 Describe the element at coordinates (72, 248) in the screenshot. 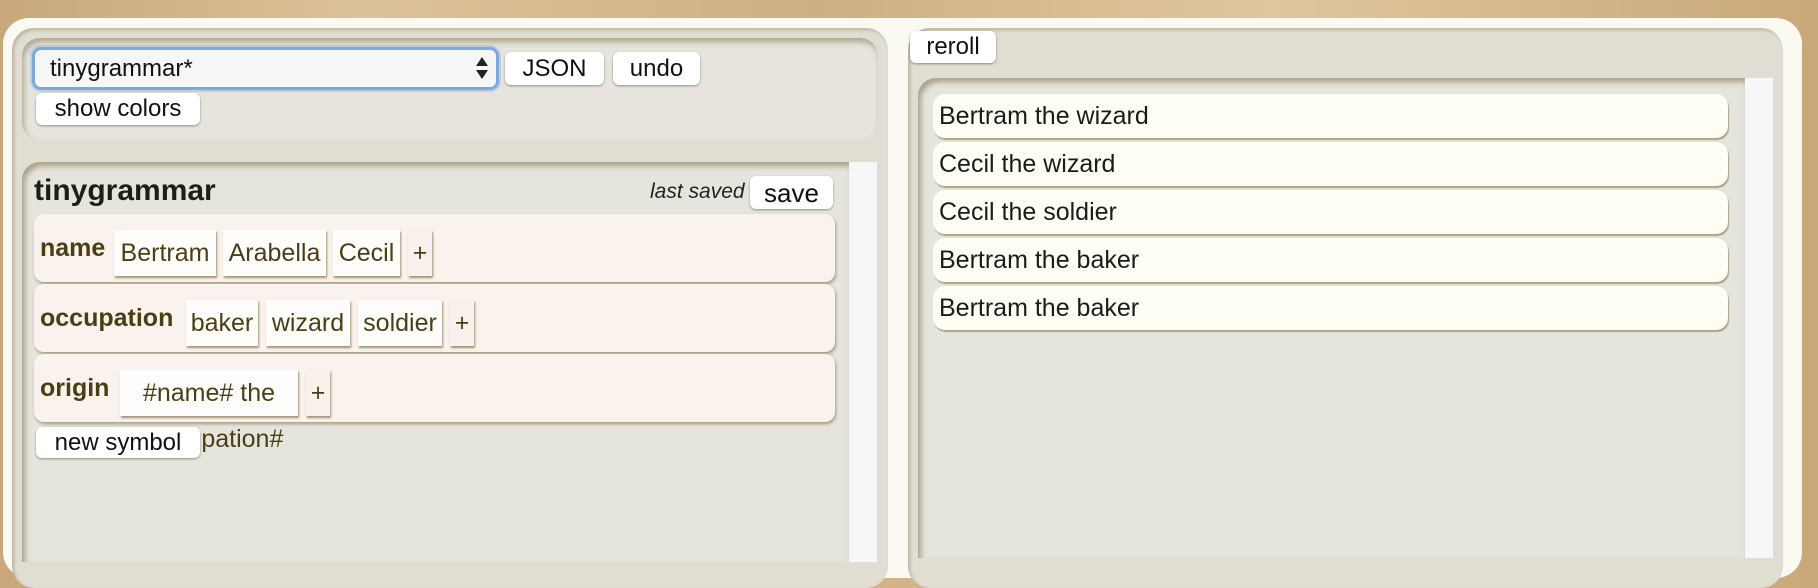

I see `symbol-key: name` at that location.